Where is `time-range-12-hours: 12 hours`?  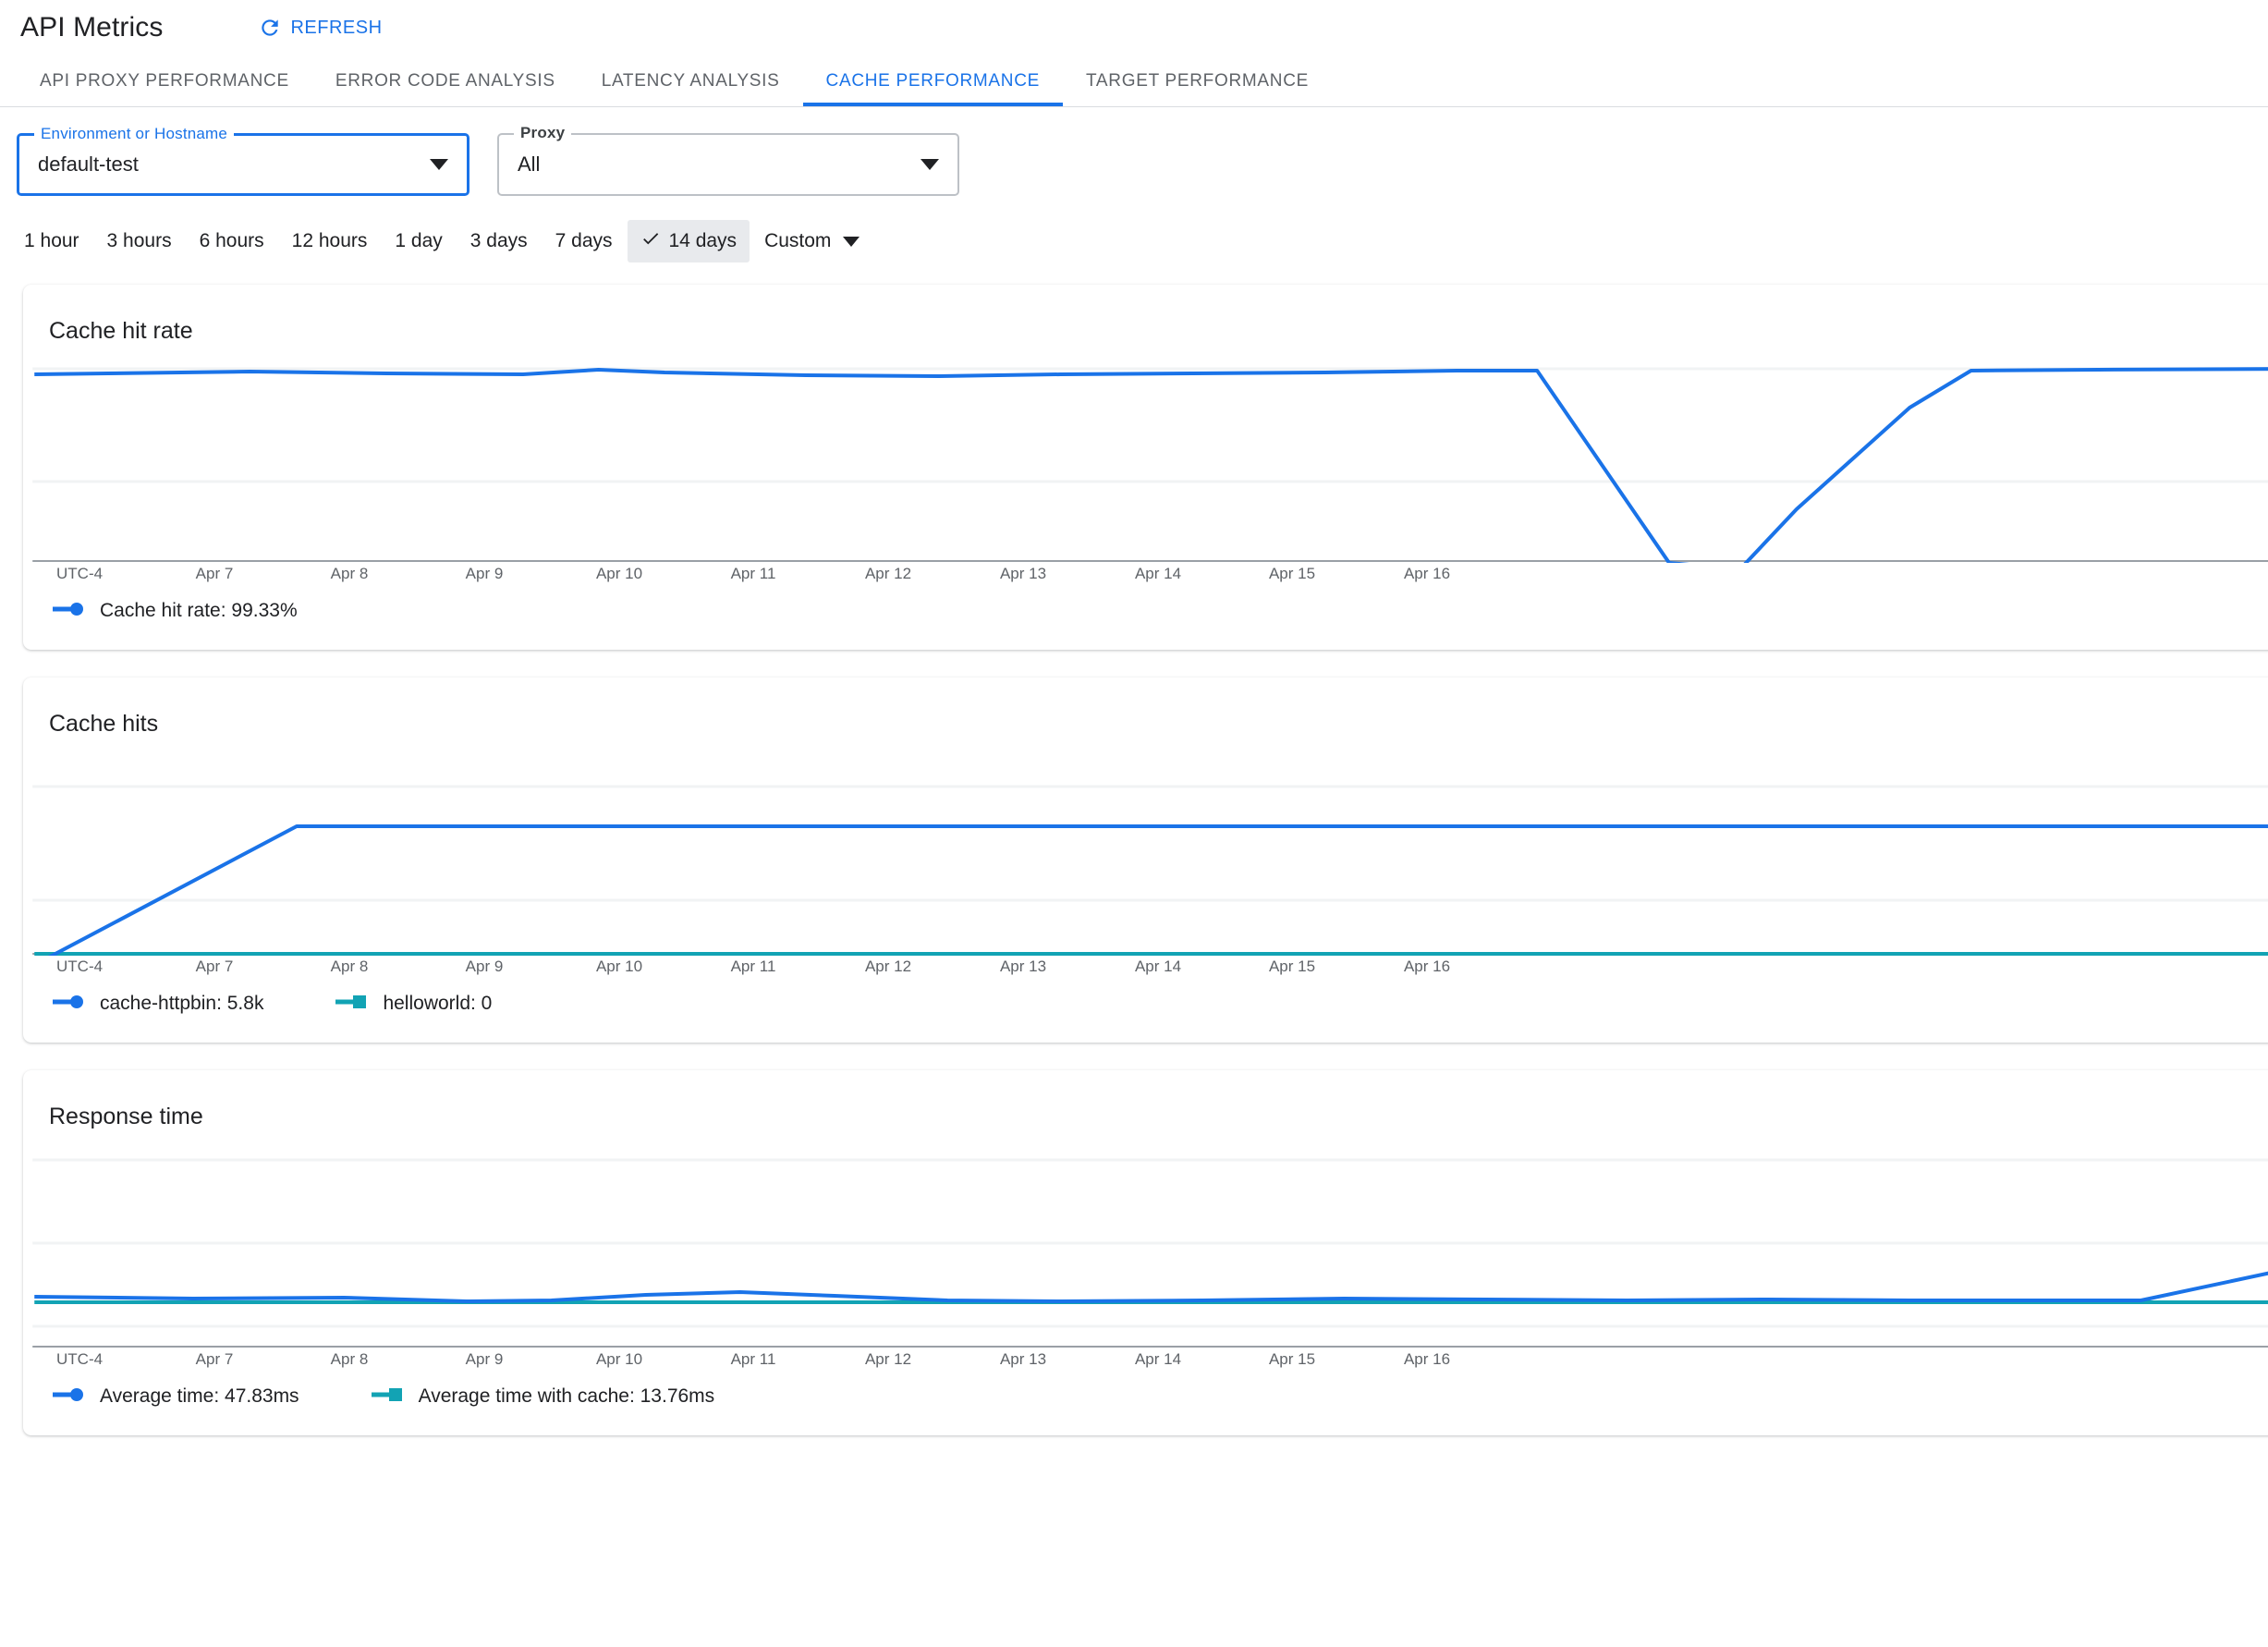
time-range-12-hours: 12 hours is located at coordinates (330, 242).